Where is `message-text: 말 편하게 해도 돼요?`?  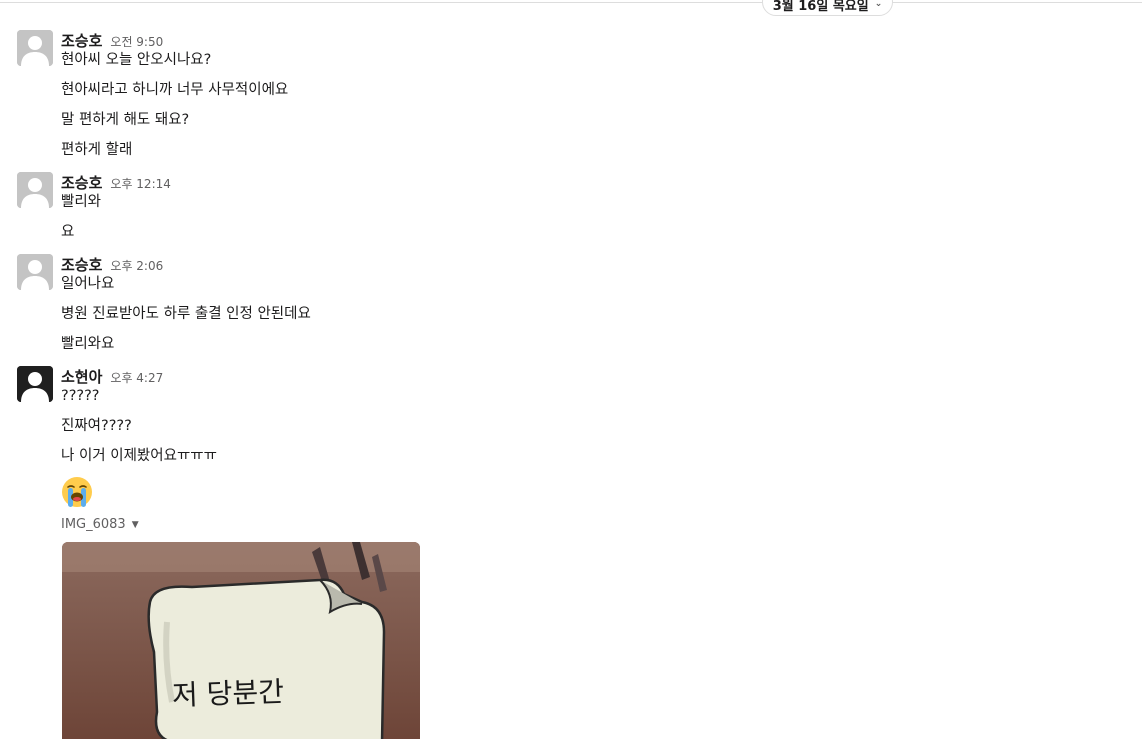 message-text: 말 편하게 해도 돼요? is located at coordinates (125, 120).